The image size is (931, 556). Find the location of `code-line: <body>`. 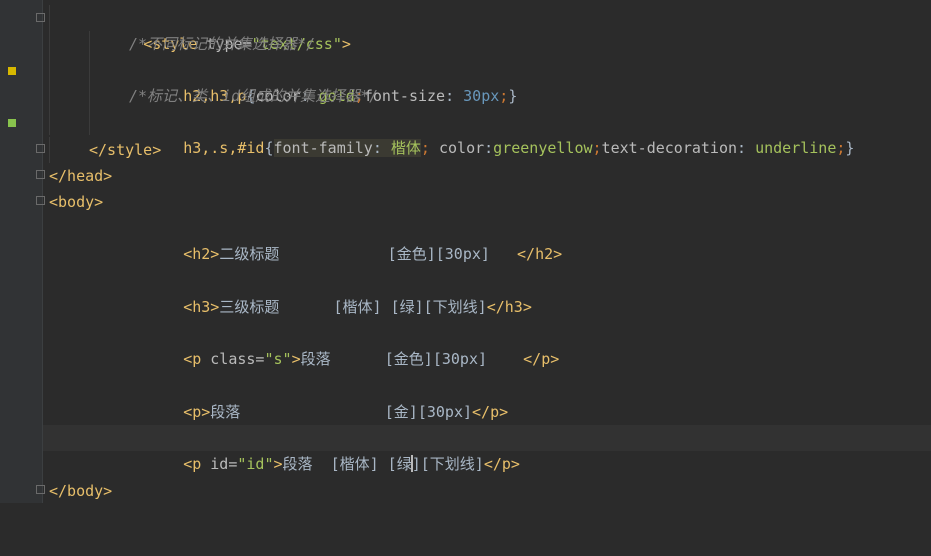

code-line: <body> is located at coordinates (487, 202).